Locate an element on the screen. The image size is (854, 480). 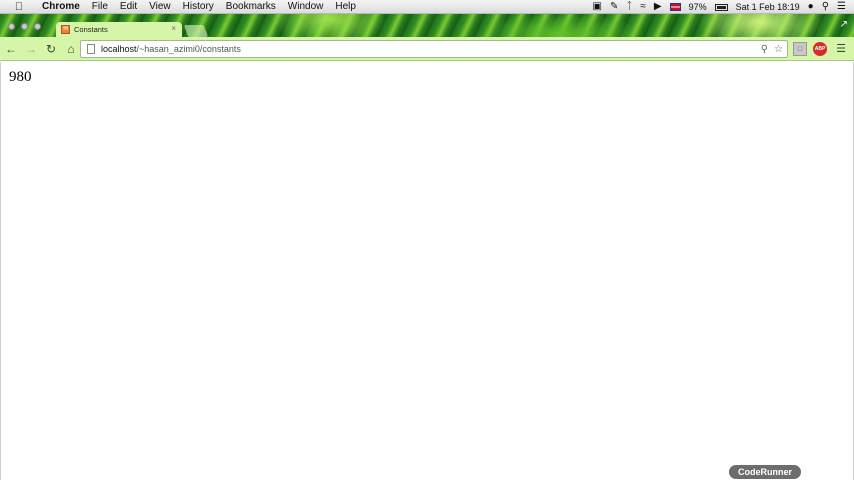
tab-strip: ✉ Constants × ↗ is located at coordinates (427, 25).